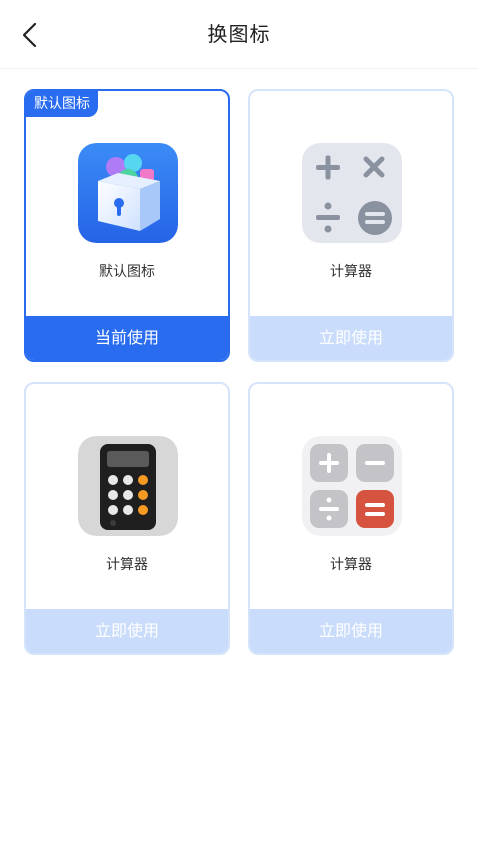 The width and height of the screenshot is (478, 850). I want to click on icon-option-default: 默认图标 默认图标 当前使用, so click(127, 225).